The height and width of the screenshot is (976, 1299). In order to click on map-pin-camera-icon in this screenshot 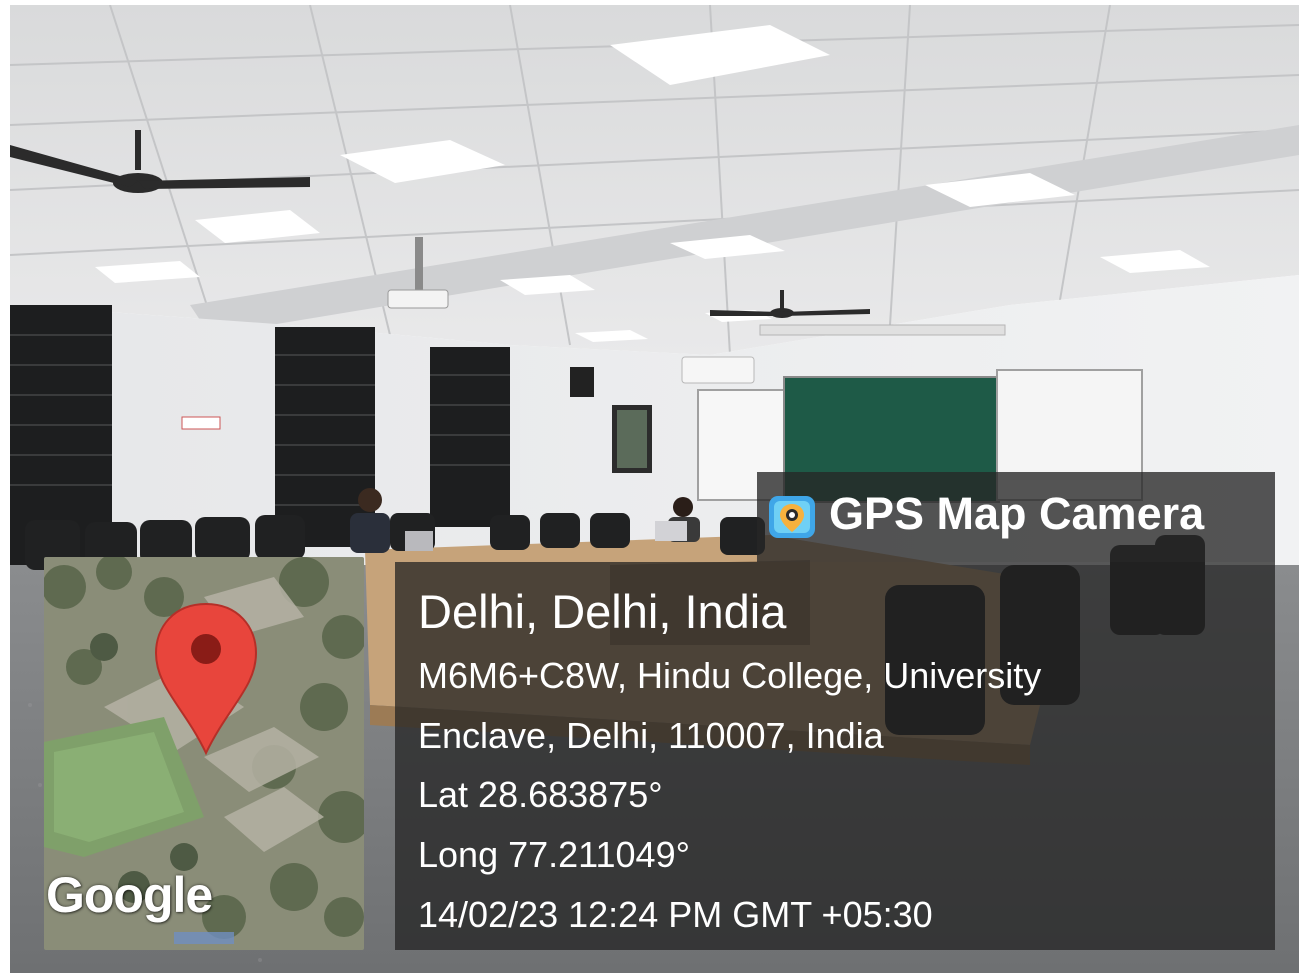, I will do `click(792, 517)`.